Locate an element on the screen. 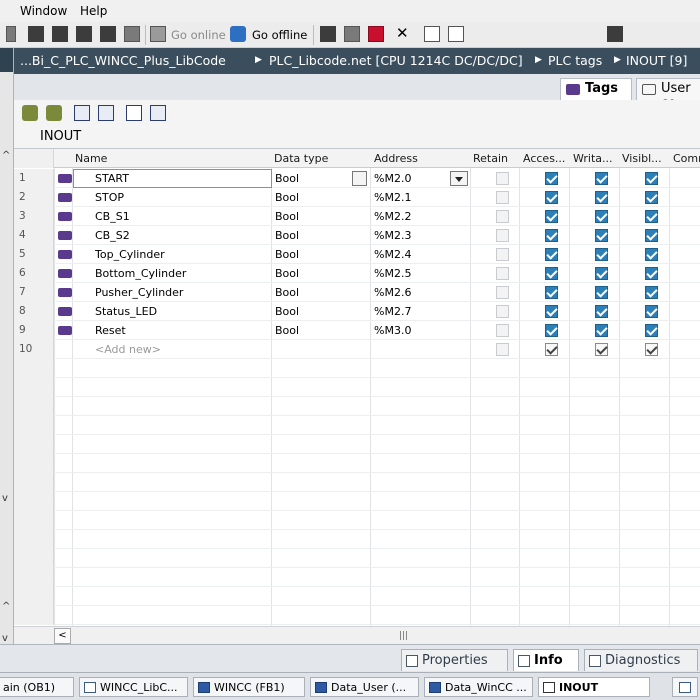  row-number: 4 is located at coordinates (34, 235).